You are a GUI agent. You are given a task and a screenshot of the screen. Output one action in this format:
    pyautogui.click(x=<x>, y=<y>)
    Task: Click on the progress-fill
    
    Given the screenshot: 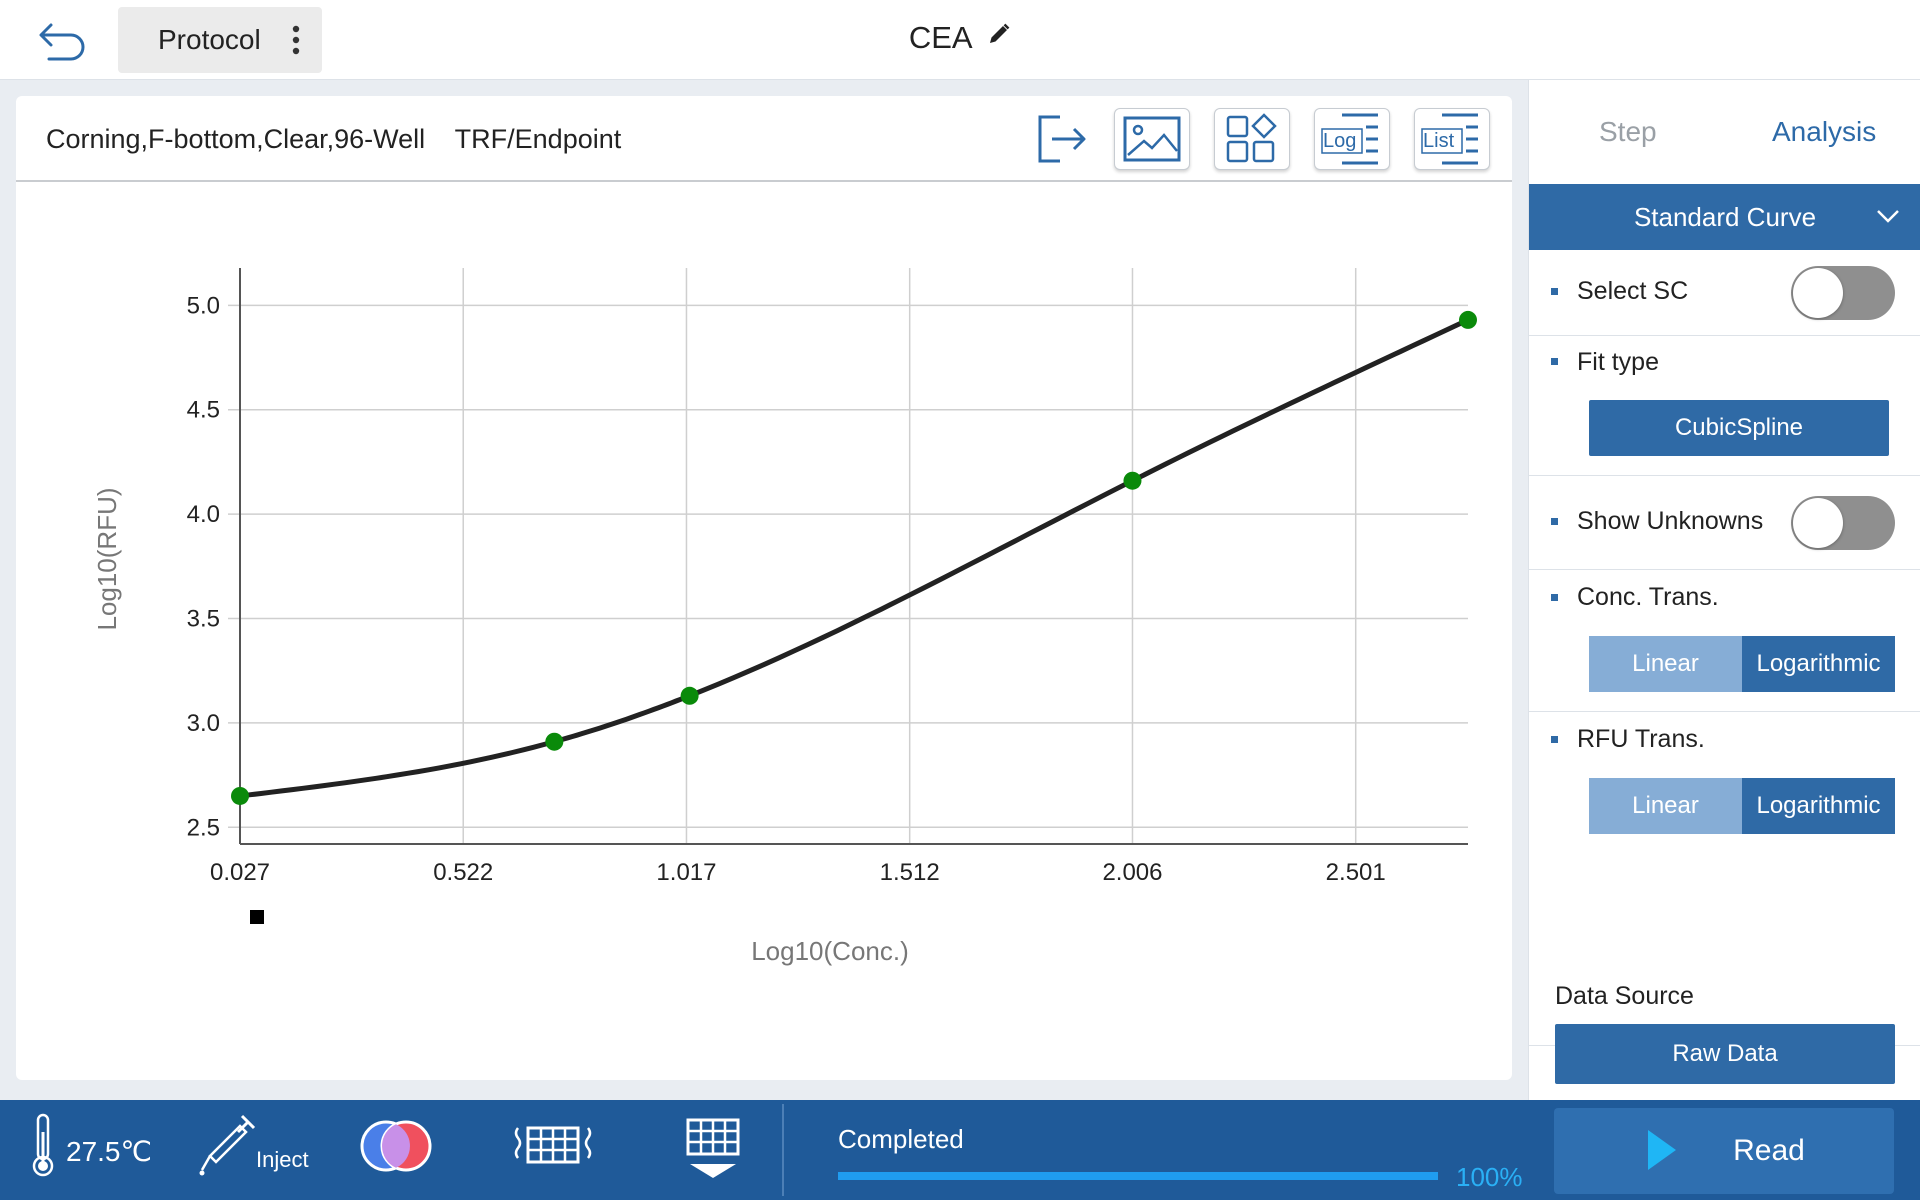 What is the action you would take?
    pyautogui.click(x=1138, y=1176)
    